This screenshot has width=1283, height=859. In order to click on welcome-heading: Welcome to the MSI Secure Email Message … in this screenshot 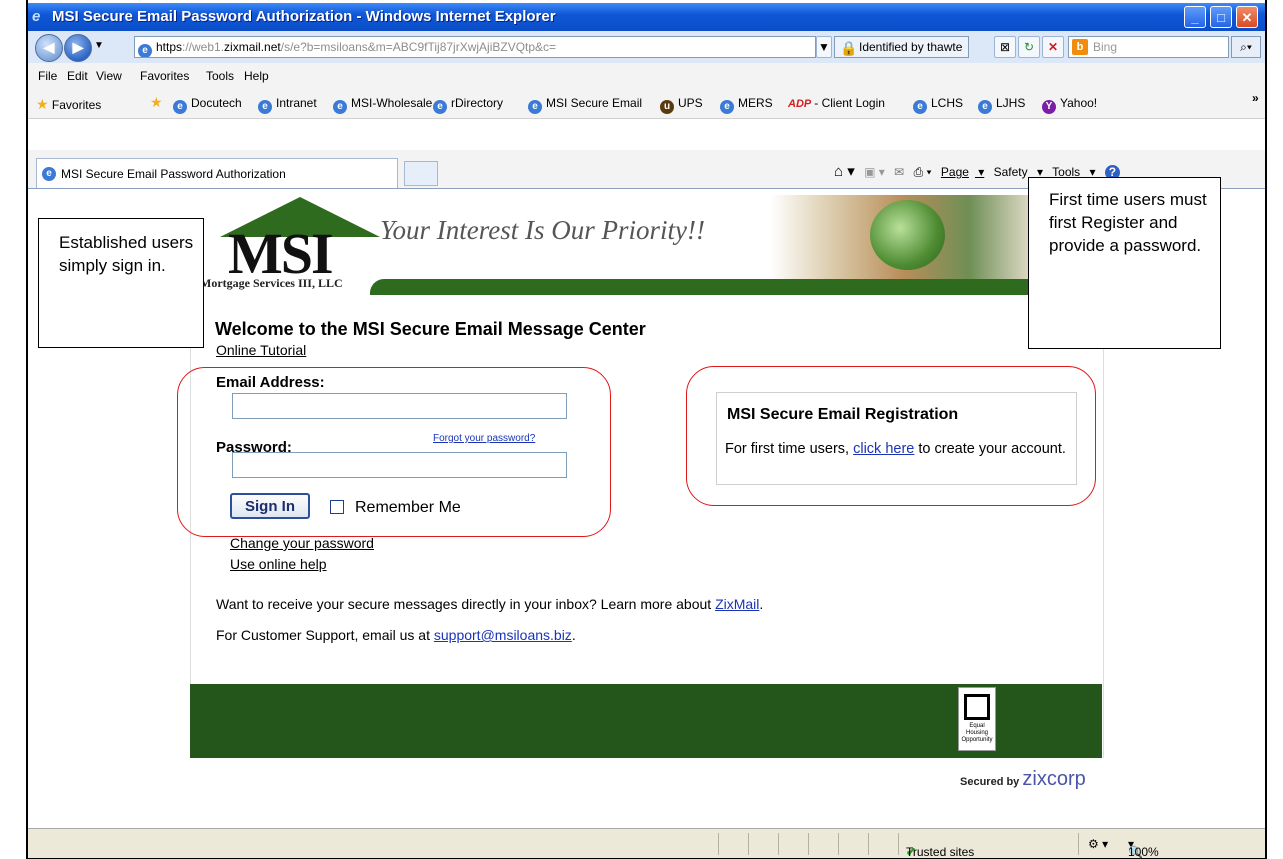, I will do `click(430, 329)`.